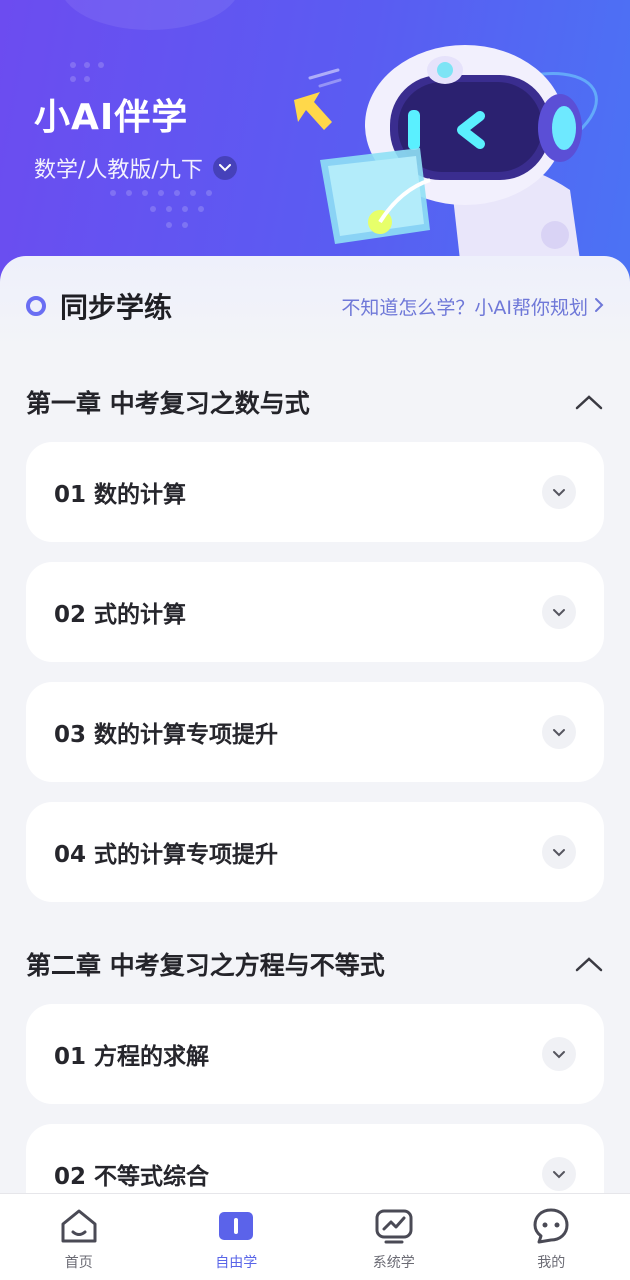 The image size is (630, 1280). What do you see at coordinates (236, 1226) in the screenshot?
I see `book-icon` at bounding box center [236, 1226].